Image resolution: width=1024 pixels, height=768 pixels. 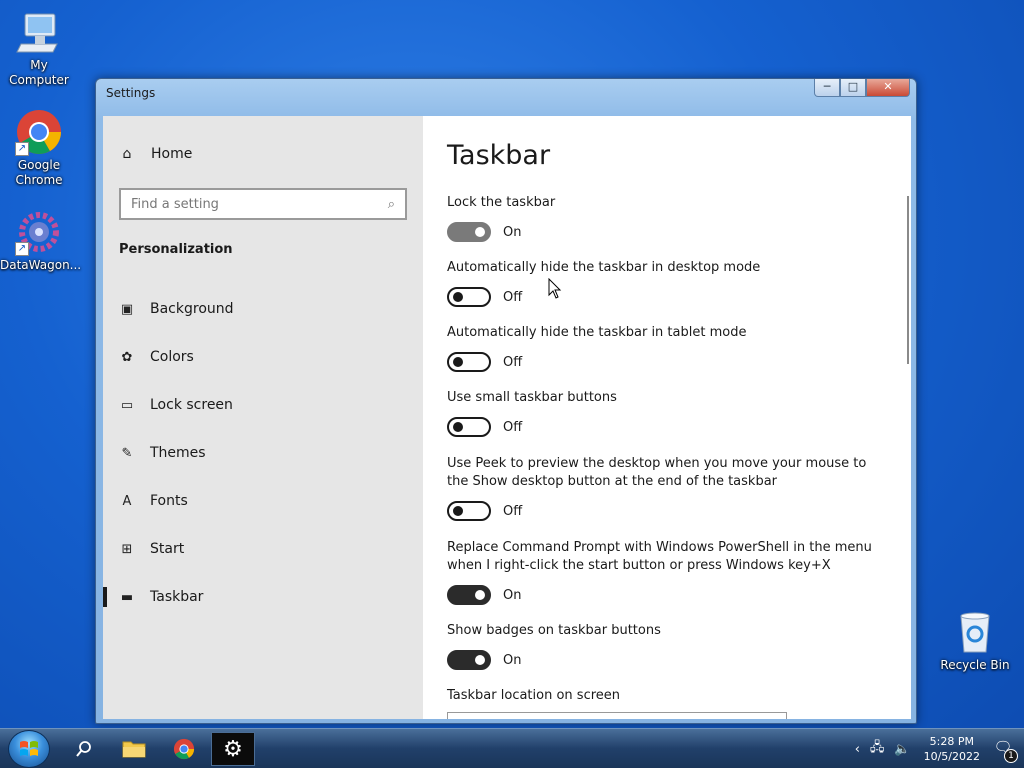 What do you see at coordinates (391, 204) in the screenshot?
I see `search-icon: ⌕` at bounding box center [391, 204].